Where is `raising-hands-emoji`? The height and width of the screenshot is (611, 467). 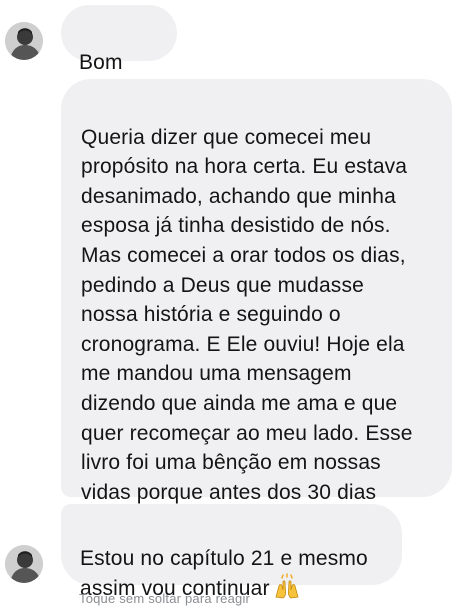 raising-hands-emoji is located at coordinates (287, 590).